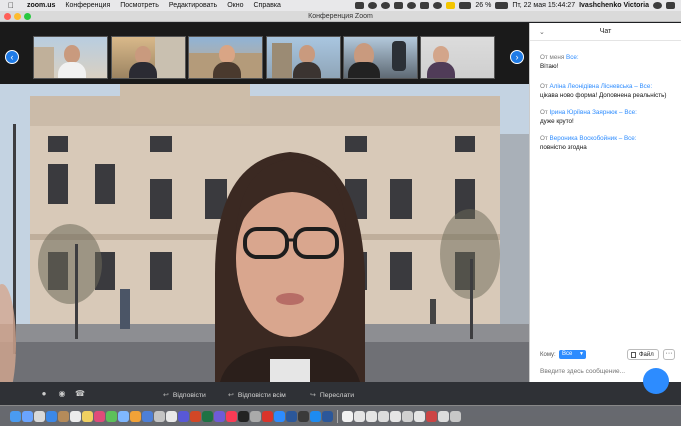 This screenshot has width=681, height=426. I want to click on teams-icon, so click(183, 416).